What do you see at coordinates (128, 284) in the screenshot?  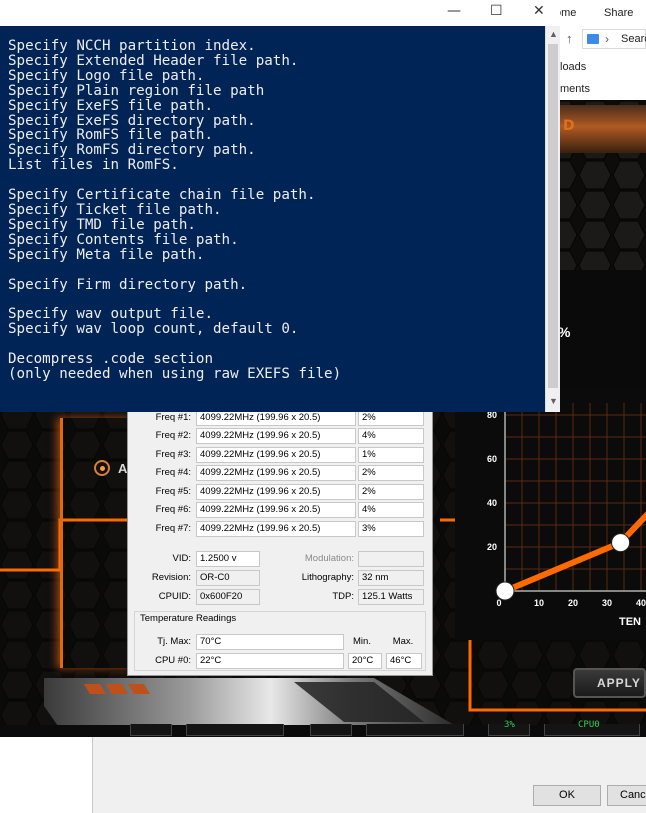 I see `terminal-line: Specify Firm directory path.` at bounding box center [128, 284].